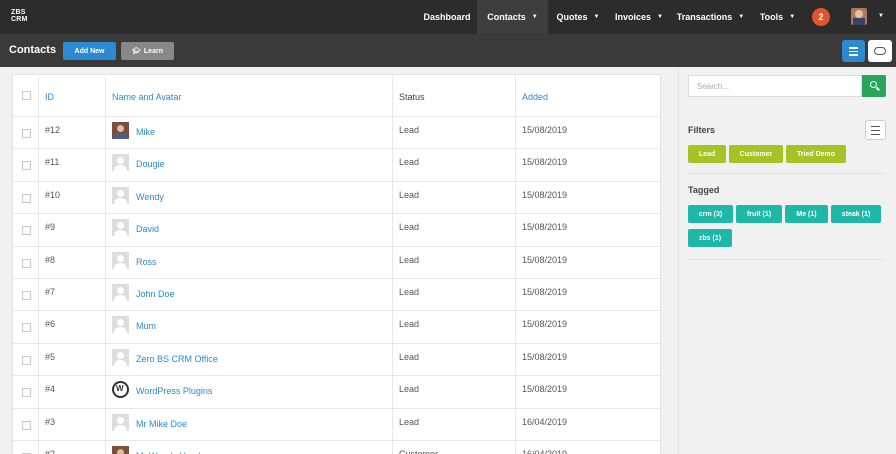 Image resolution: width=896 pixels, height=454 pixels. What do you see at coordinates (821, 17) in the screenshot?
I see `notification-badge: 2` at bounding box center [821, 17].